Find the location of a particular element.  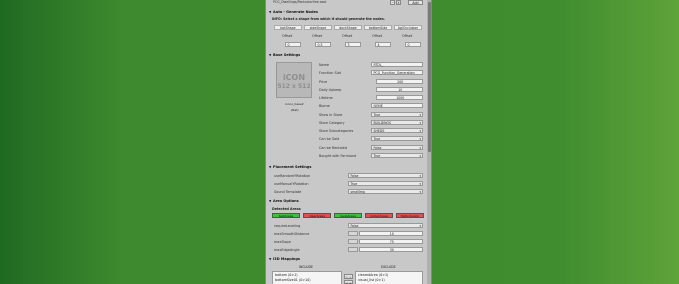

base-settings-foldout: ▼ Base Settings is located at coordinates (284, 55).